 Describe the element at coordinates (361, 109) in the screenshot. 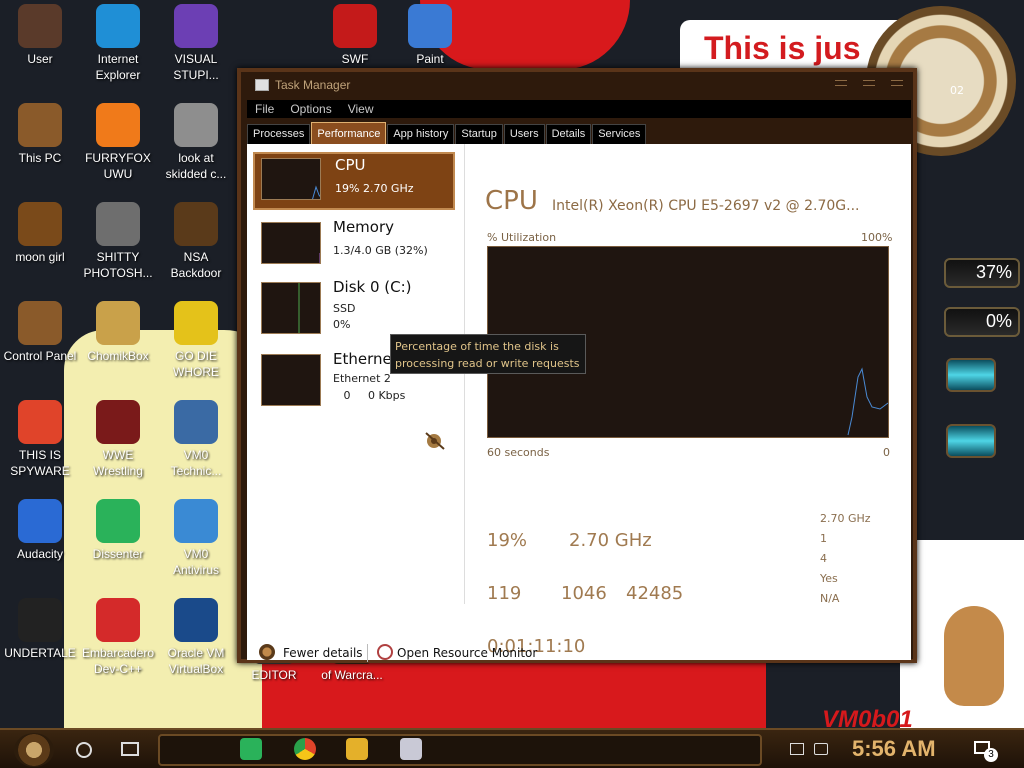

I see `menu-view: View` at that location.